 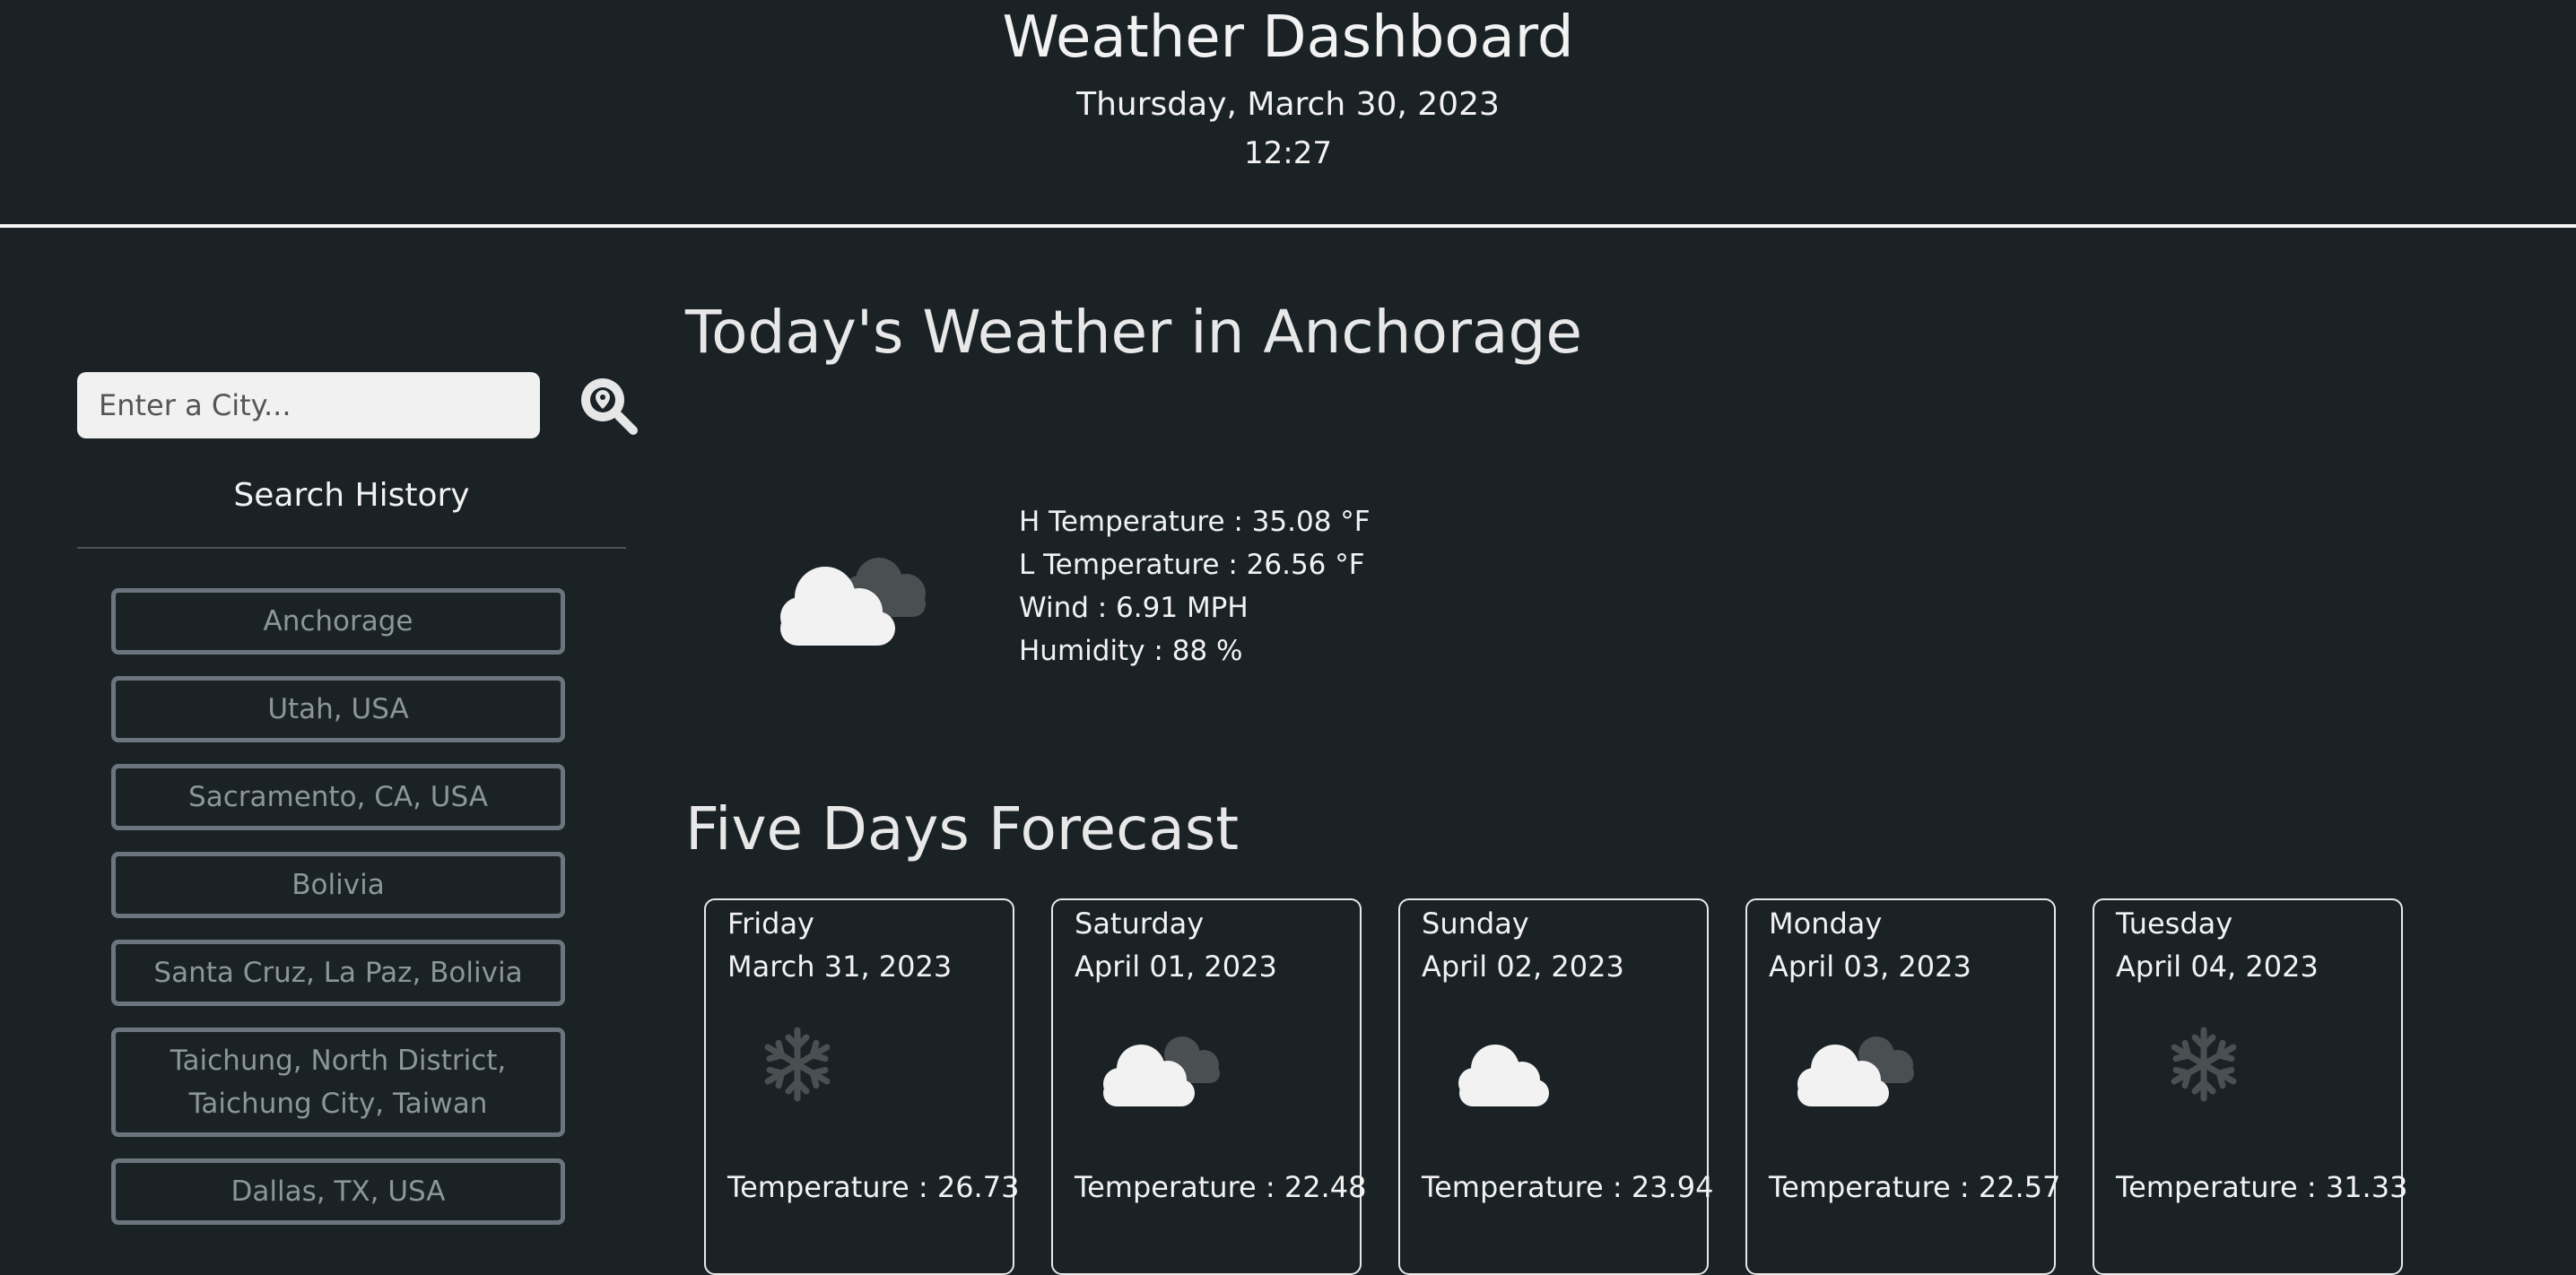 What do you see at coordinates (1288, 226) in the screenshot?
I see `header-divider` at bounding box center [1288, 226].